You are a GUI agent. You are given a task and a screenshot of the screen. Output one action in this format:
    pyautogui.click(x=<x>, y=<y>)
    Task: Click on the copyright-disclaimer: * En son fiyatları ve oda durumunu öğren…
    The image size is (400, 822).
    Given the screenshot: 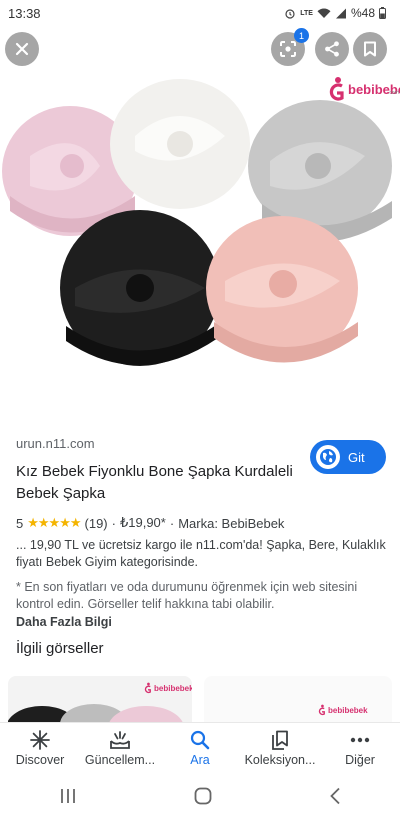 What is the action you would take?
    pyautogui.click(x=187, y=595)
    